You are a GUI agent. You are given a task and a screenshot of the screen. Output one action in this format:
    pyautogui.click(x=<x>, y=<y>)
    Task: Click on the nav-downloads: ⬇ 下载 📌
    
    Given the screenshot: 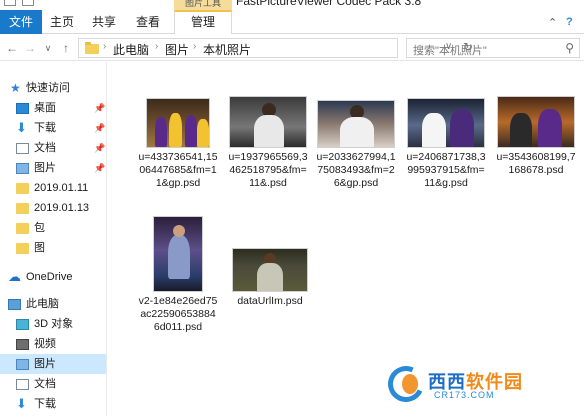 What is the action you would take?
    pyautogui.click(x=53, y=128)
    